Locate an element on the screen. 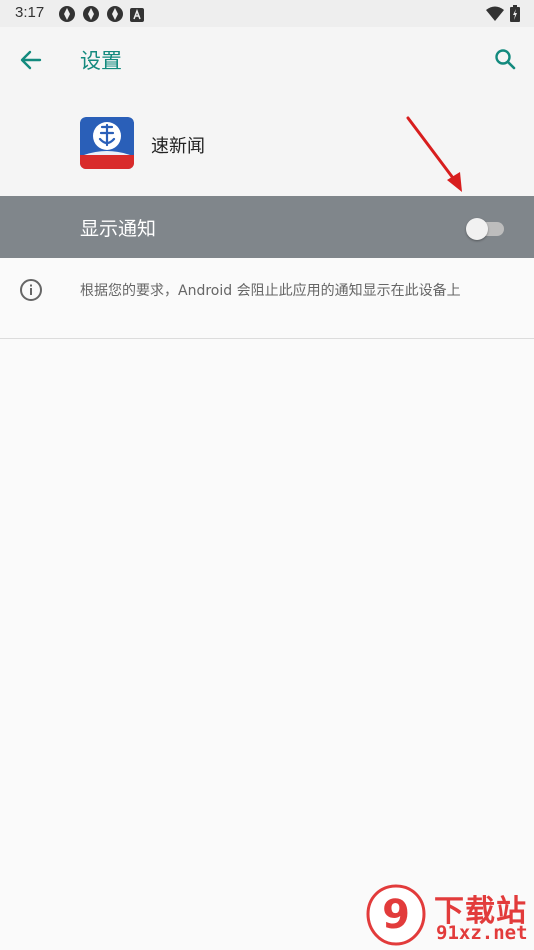  info-icon is located at coordinates (31, 290).